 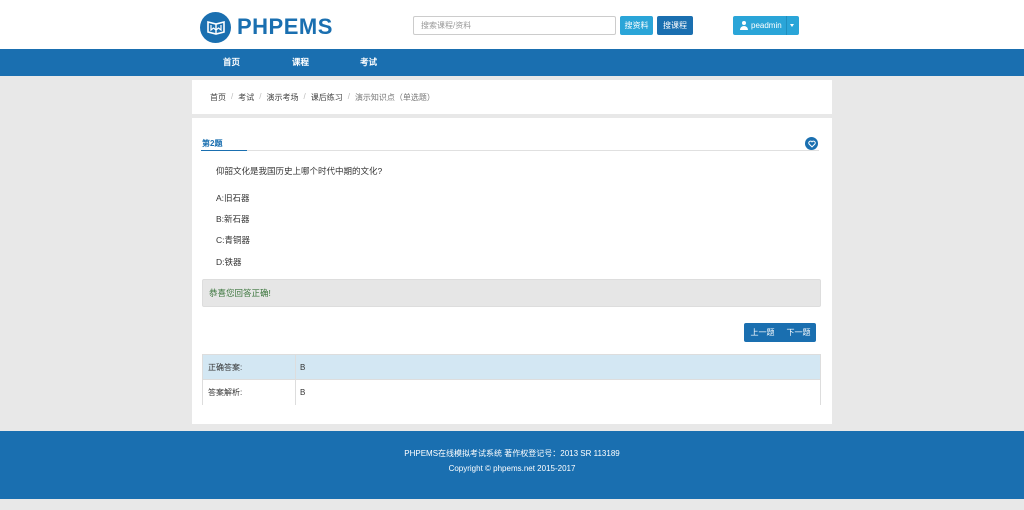 I want to click on breadcrumb-item: 首页, so click(x=218, y=97).